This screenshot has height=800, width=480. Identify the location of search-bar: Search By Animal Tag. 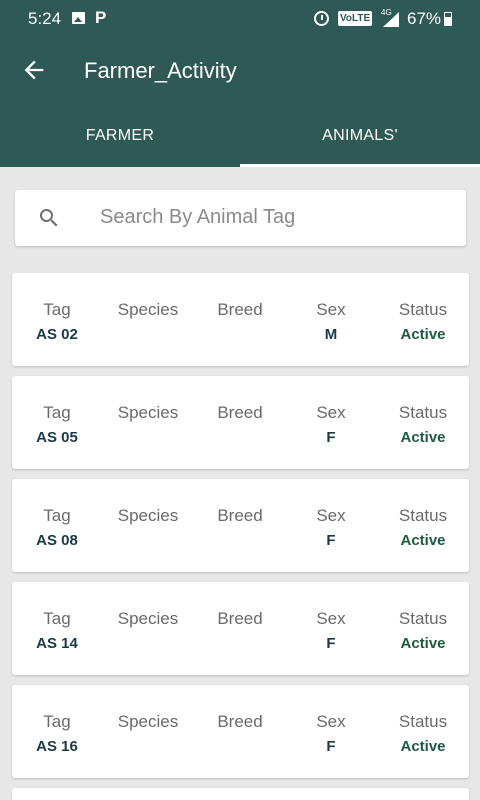
(240, 218).